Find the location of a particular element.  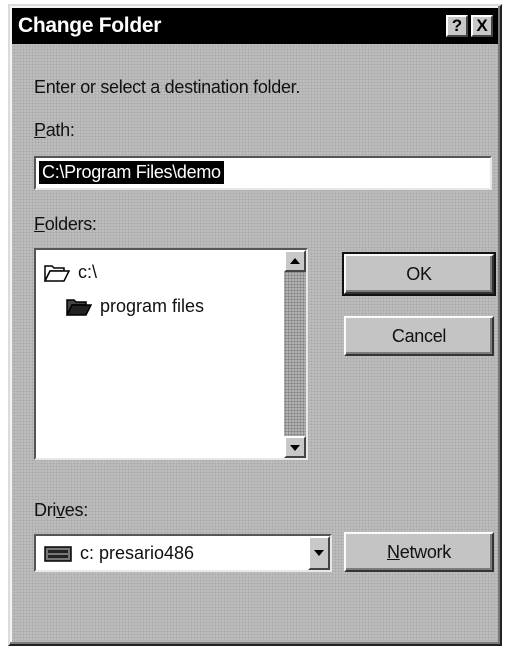

help-button: ? is located at coordinates (457, 26).